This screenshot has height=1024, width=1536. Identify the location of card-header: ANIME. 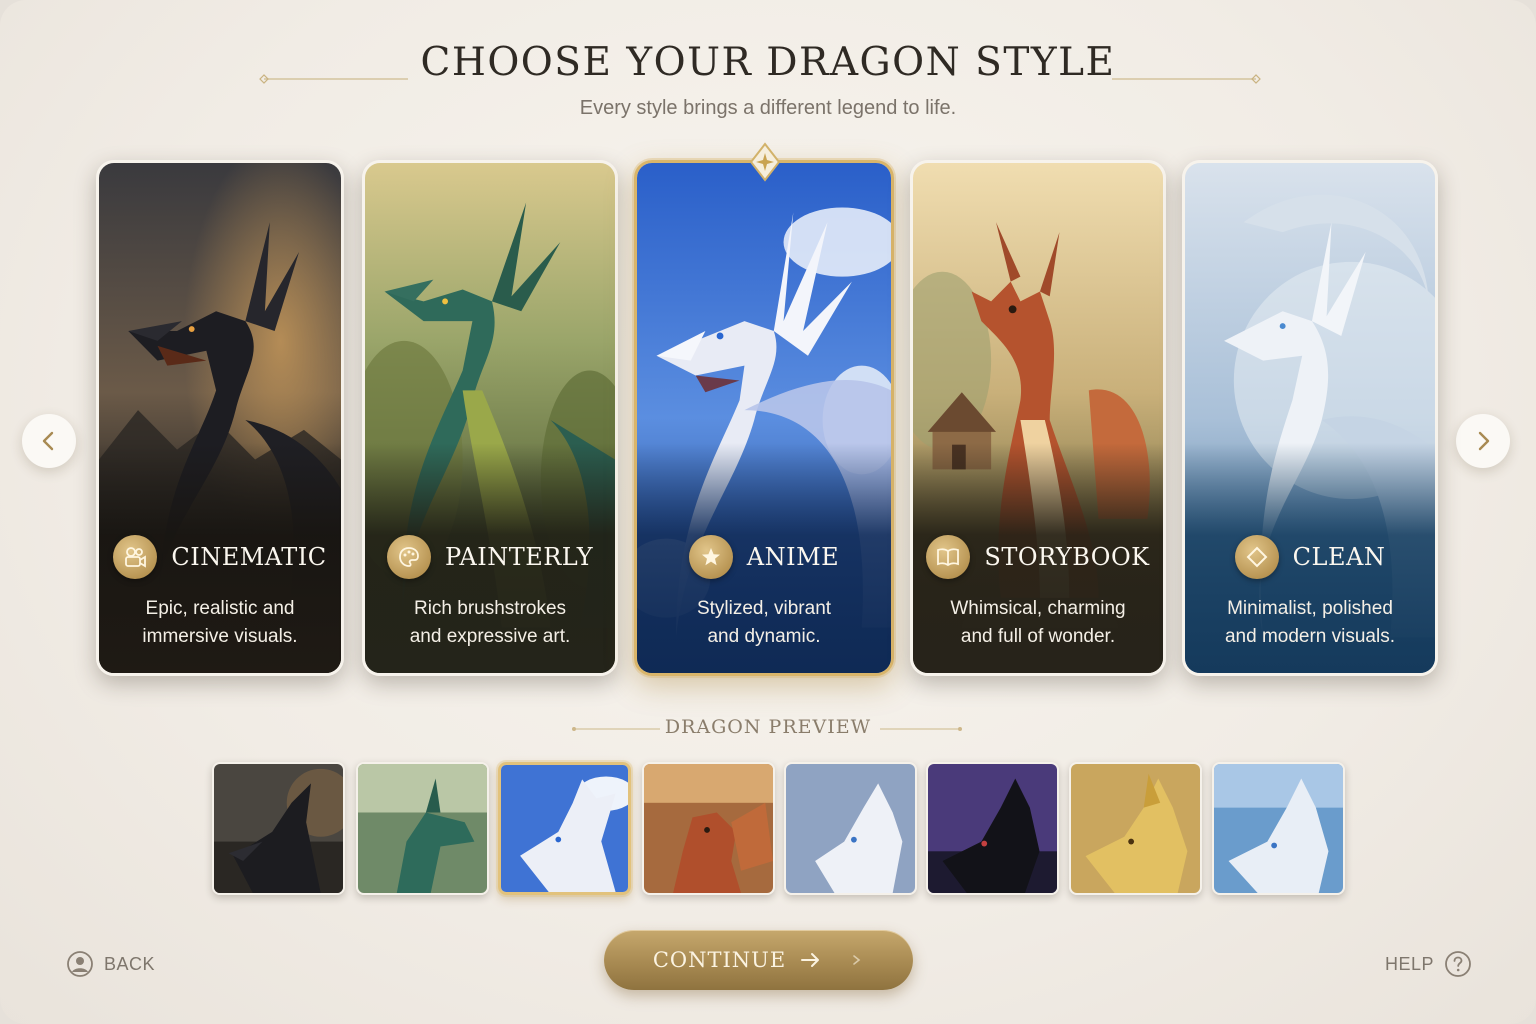
(764, 557).